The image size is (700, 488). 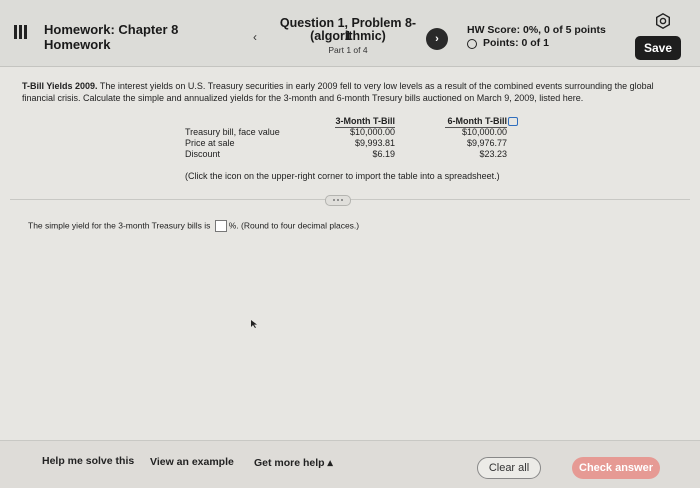 What do you see at coordinates (663, 21) in the screenshot?
I see `settings-icon` at bounding box center [663, 21].